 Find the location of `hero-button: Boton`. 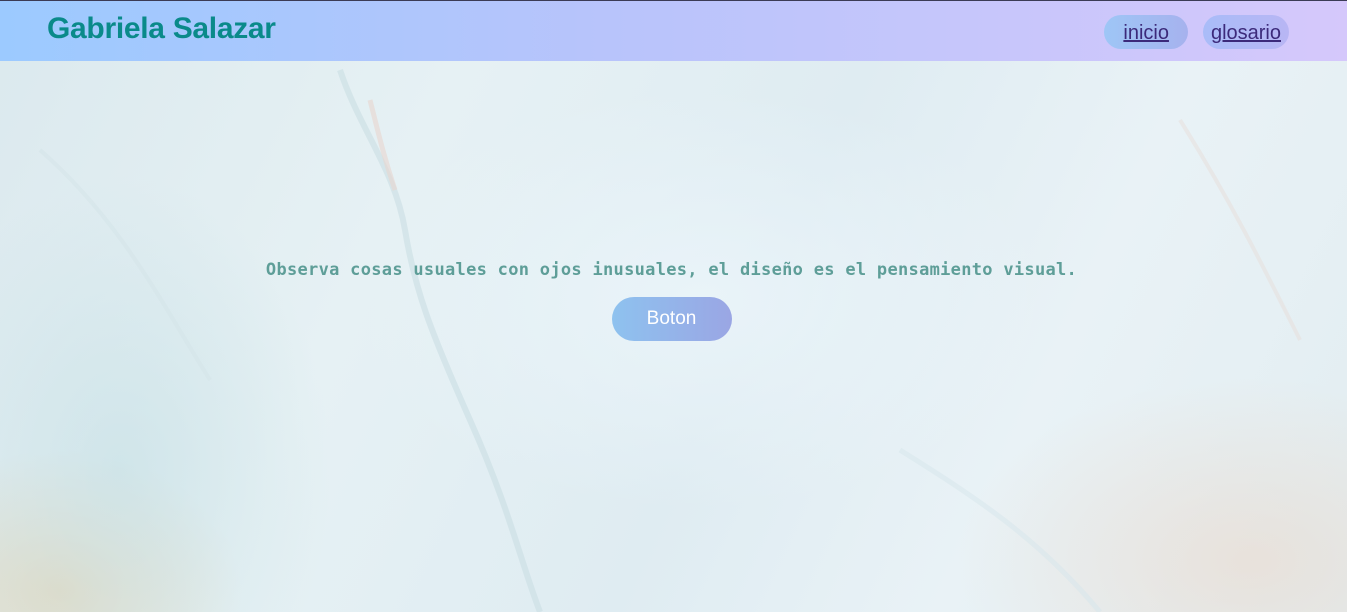

hero-button: Boton is located at coordinates (671, 319).